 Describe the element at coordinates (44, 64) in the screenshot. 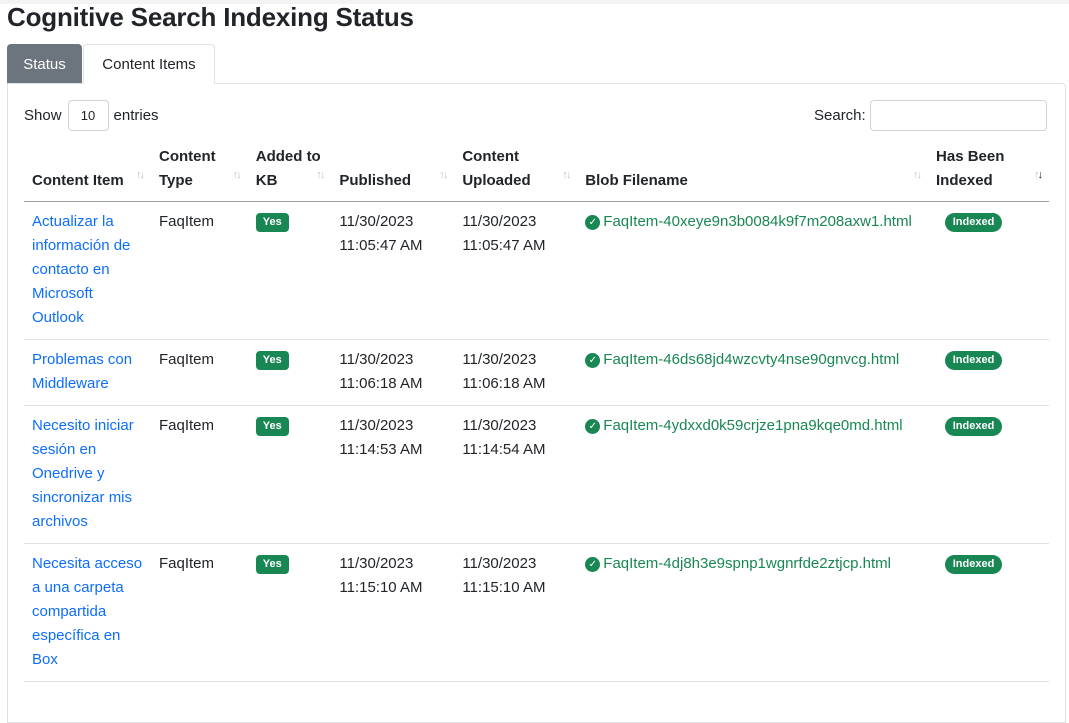

I see `tab-status: Status` at that location.